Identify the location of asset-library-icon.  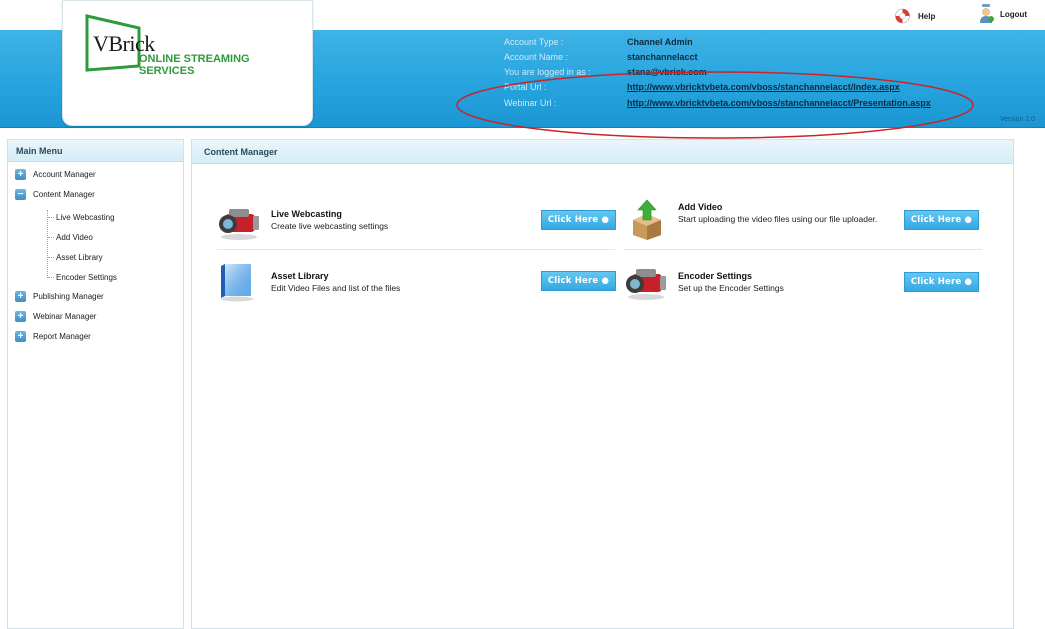
(237, 283).